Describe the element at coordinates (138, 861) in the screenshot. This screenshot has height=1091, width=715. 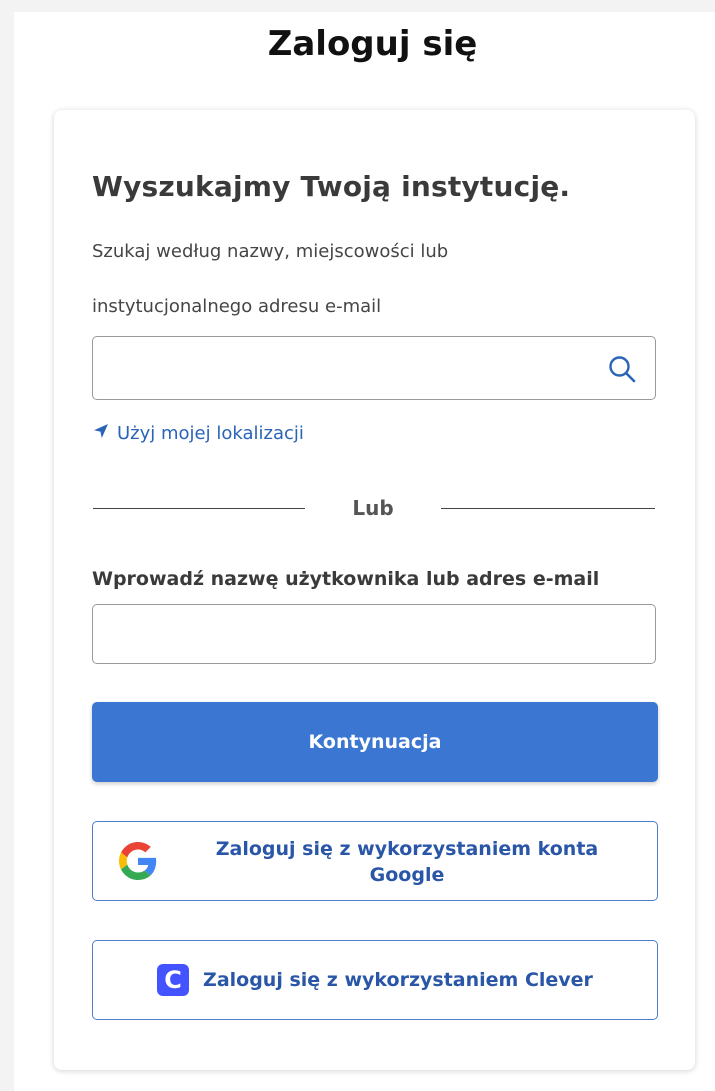
I see `google-g-icon` at that location.